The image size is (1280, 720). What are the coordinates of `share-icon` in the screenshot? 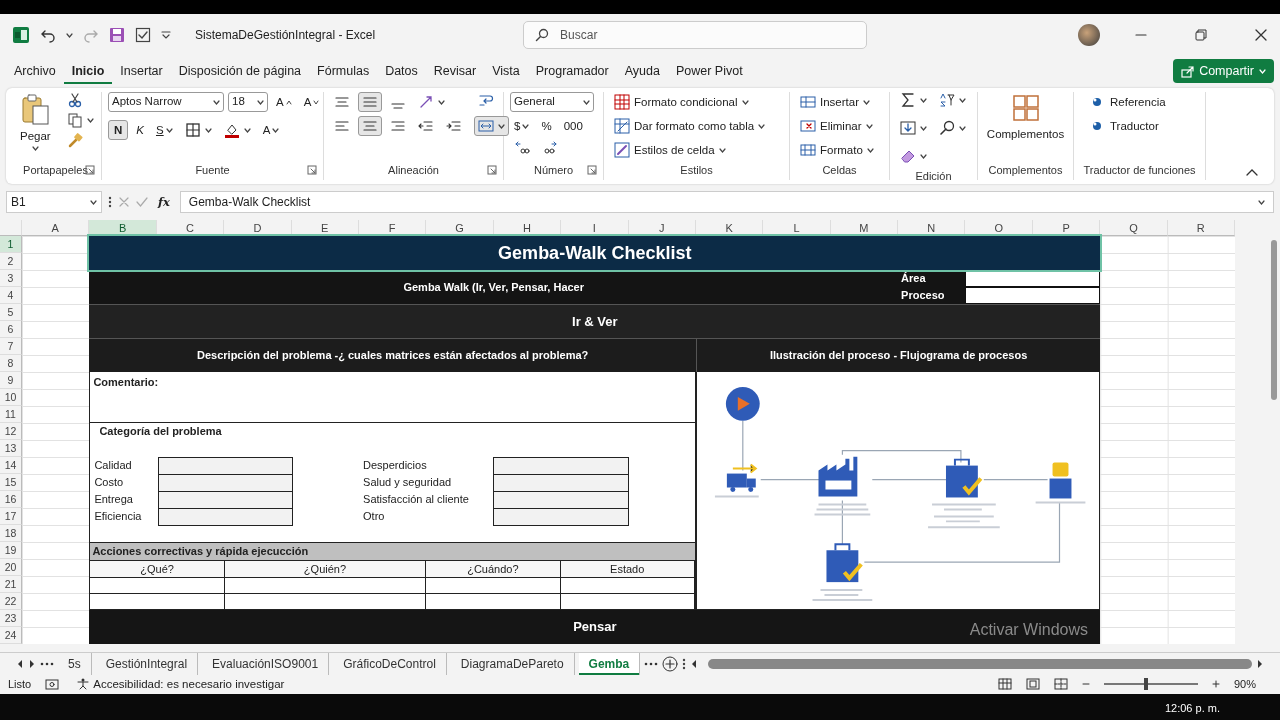 It's located at (1188, 71).